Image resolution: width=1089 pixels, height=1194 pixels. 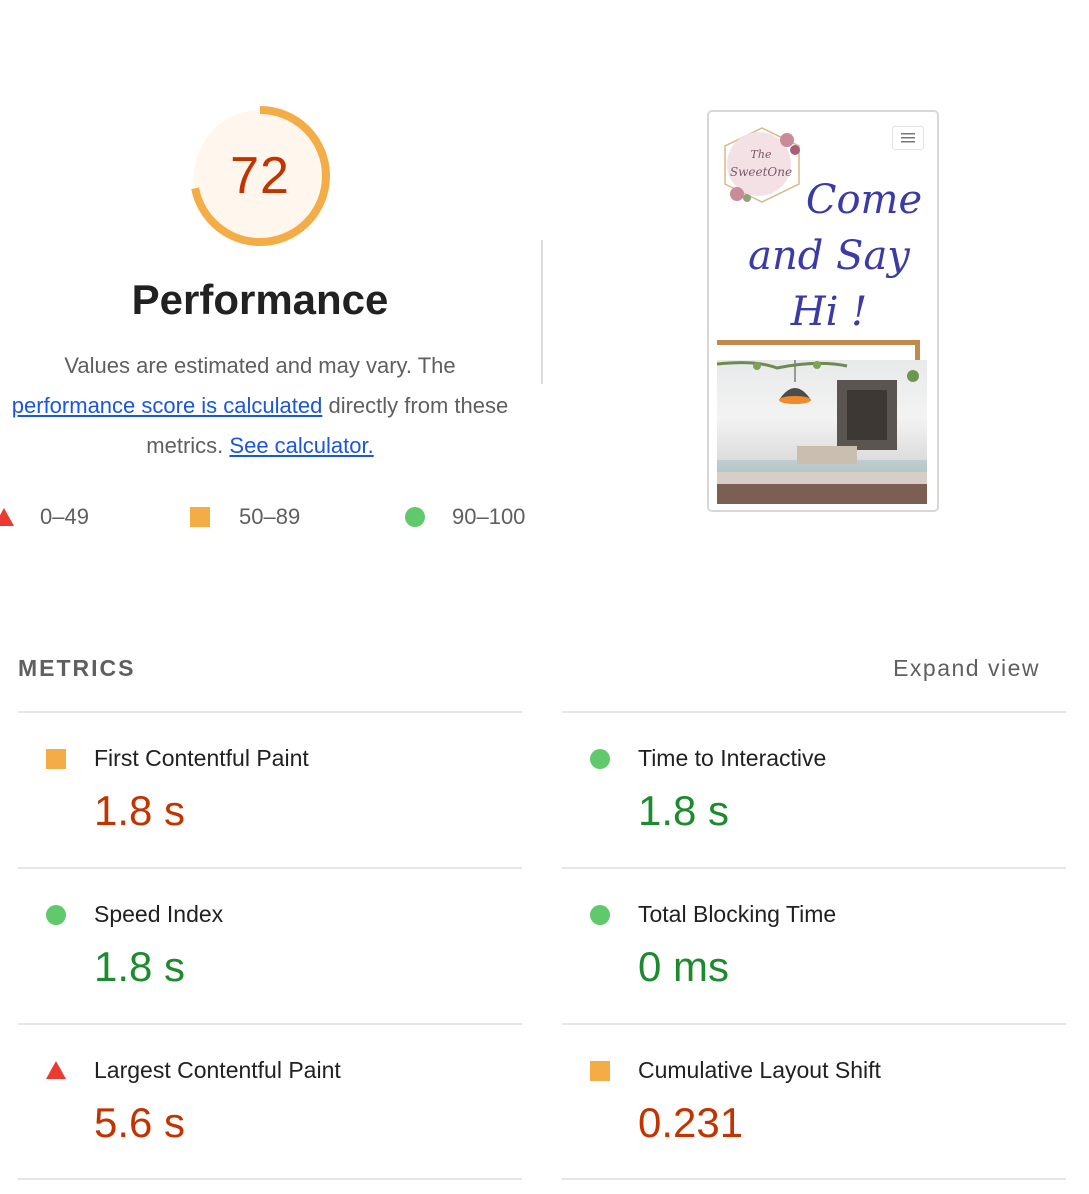 I want to click on final-screenshot-preview: The SweetOne Come and Say Hi !, so click(x=823, y=311).